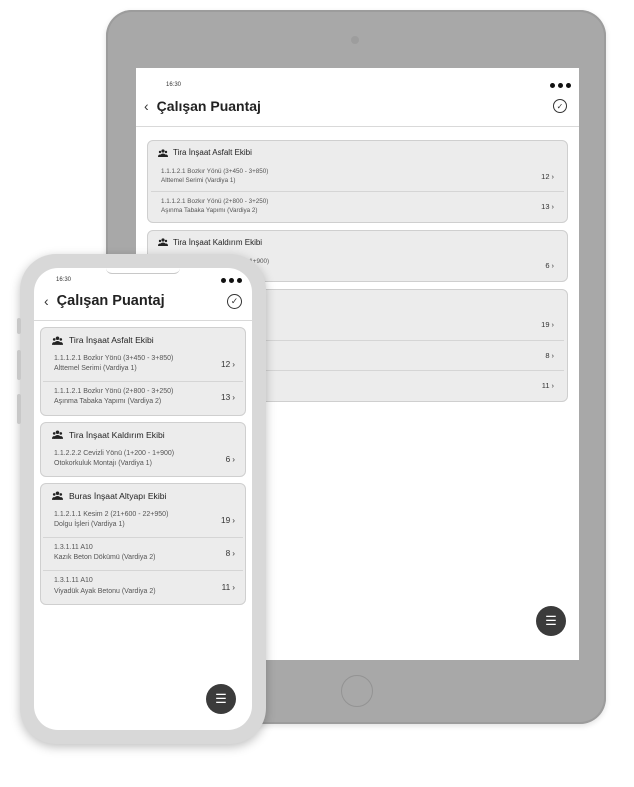 This screenshot has width=634, height=787. What do you see at coordinates (111, 514) in the screenshot?
I see `item-location: 1.1.2.1.1 Kesim 2 (21+600 - 22+950)` at bounding box center [111, 514].